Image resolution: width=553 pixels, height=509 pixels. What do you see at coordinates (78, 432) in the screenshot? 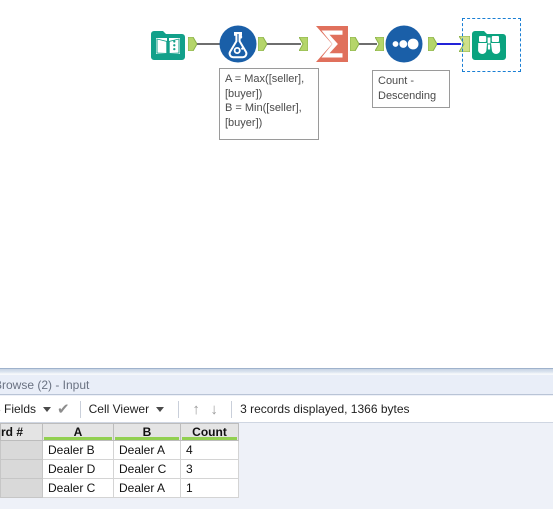
I see `column-header-a: A` at bounding box center [78, 432].